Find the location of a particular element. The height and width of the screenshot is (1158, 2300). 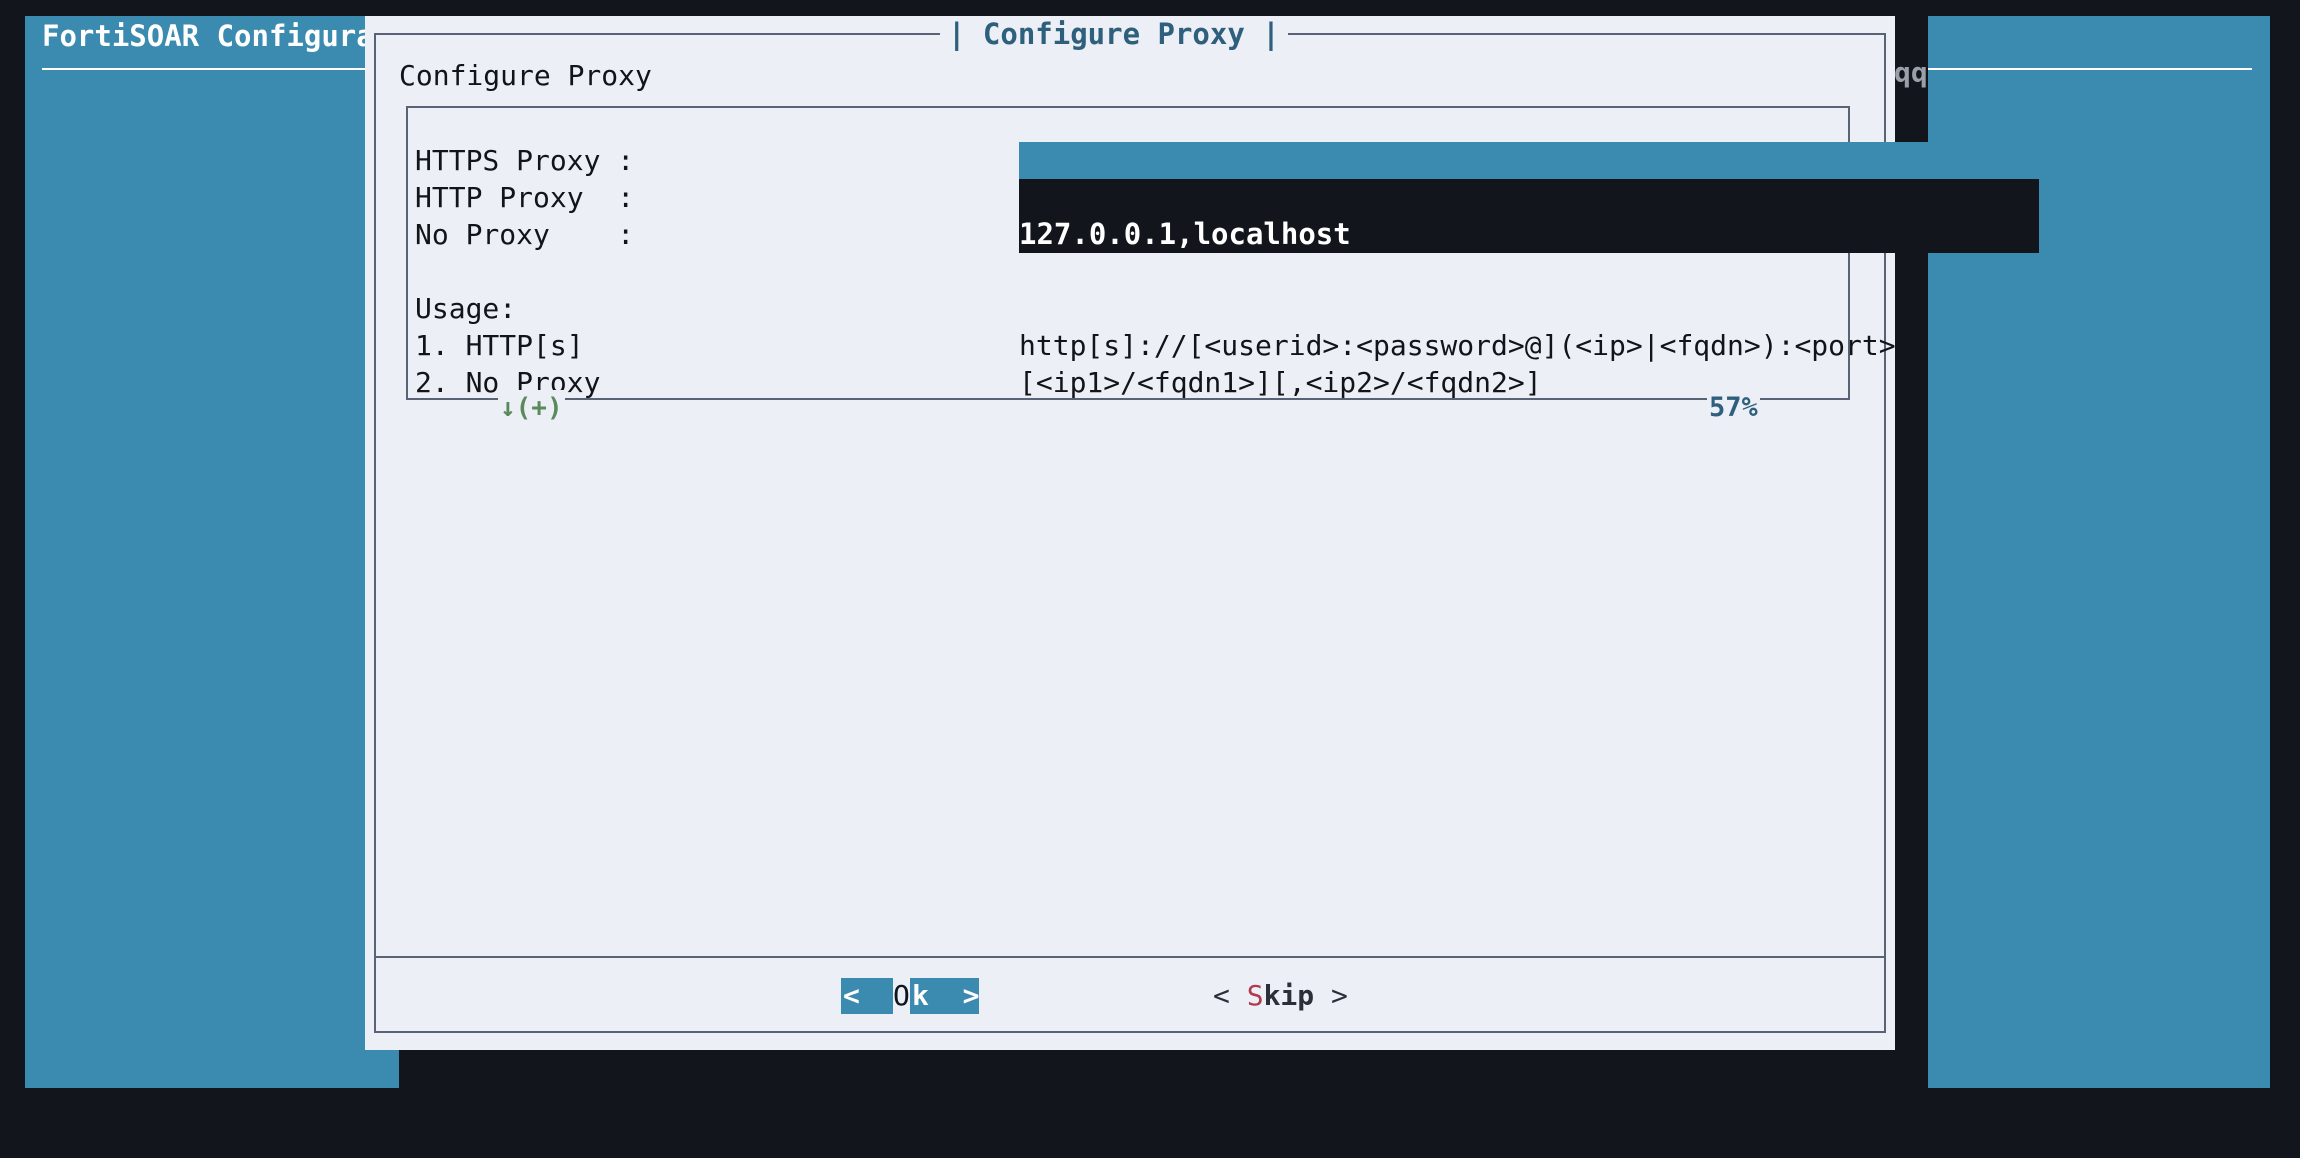

dialog-title: | Configure Proxy | is located at coordinates (1114, 34).